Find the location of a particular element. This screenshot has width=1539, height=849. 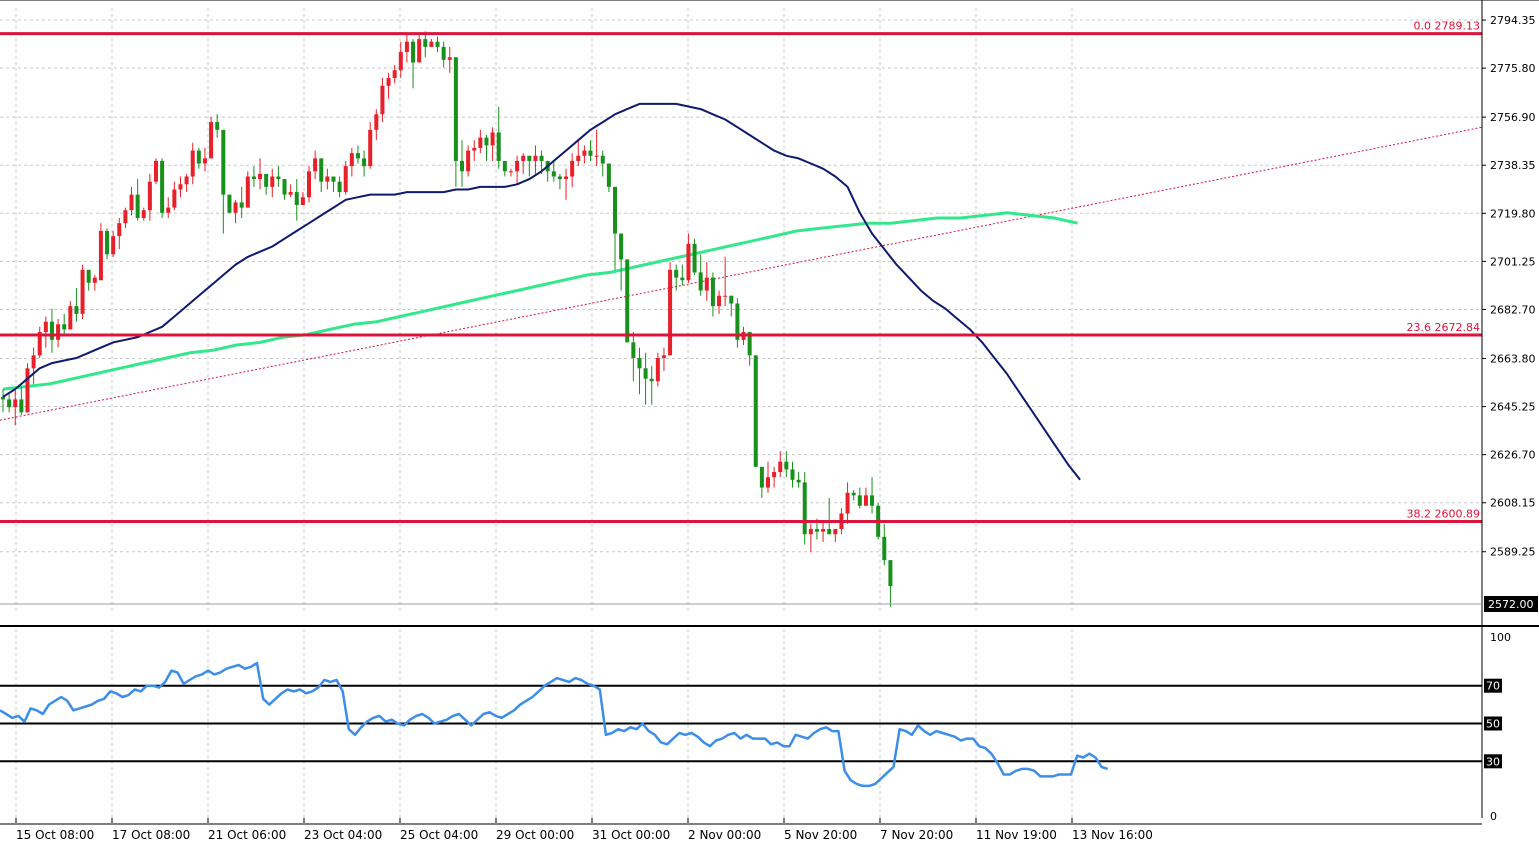

time-tick-label: 15 Oct 08:00 is located at coordinates (55, 835).